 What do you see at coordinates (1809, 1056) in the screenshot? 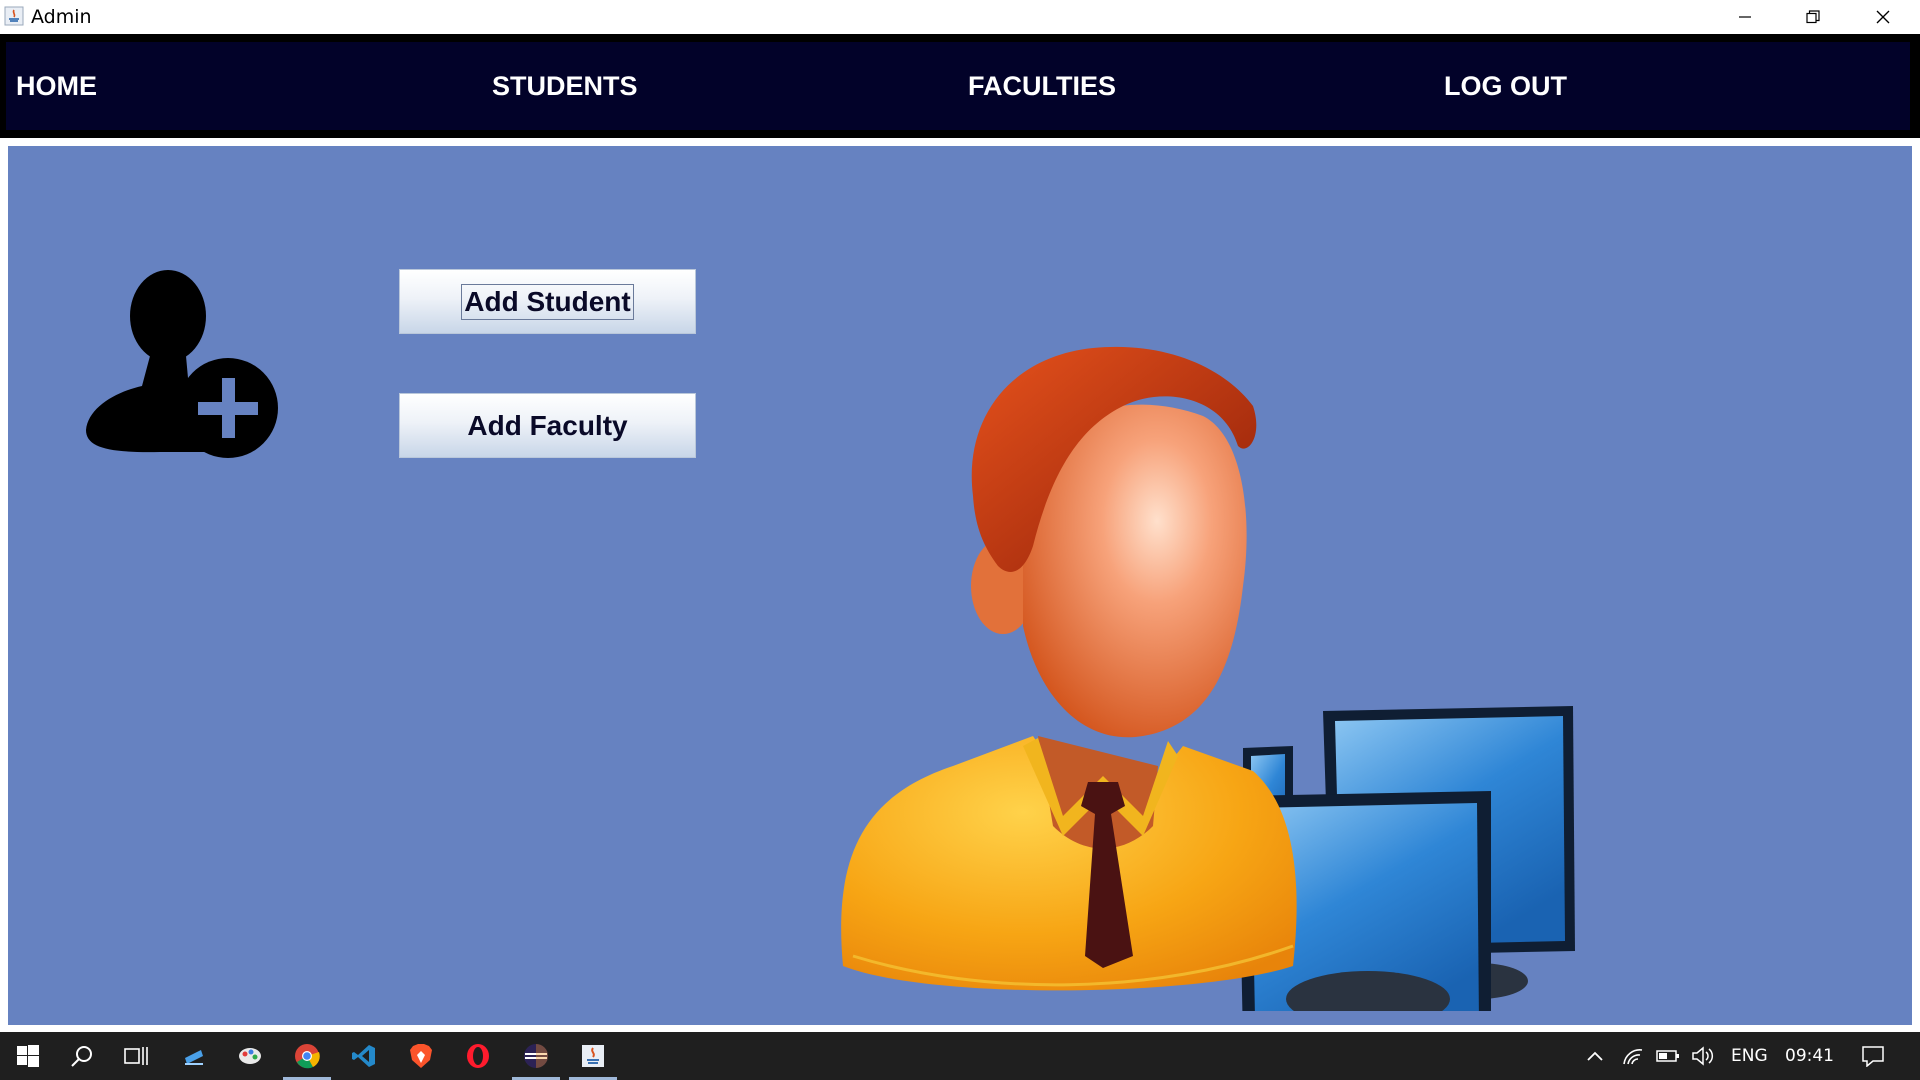
I see `clock: 09:41` at bounding box center [1809, 1056].